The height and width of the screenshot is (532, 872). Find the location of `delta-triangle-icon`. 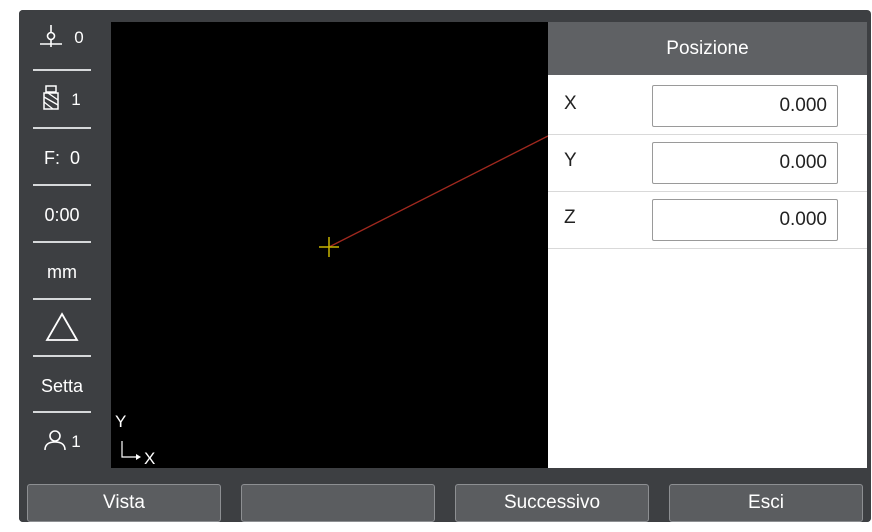

delta-triangle-icon is located at coordinates (62, 329).